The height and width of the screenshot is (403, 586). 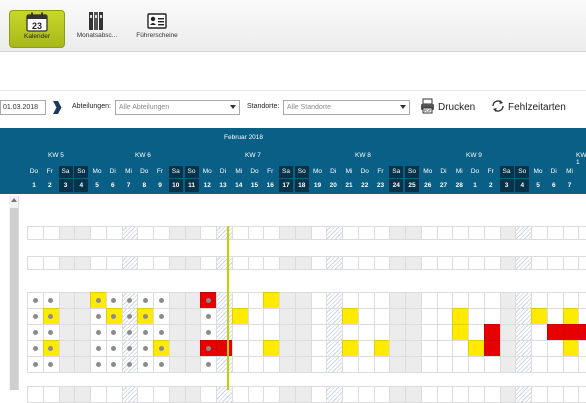 I want to click on day-number-cell: 15, so click(x=255, y=185).